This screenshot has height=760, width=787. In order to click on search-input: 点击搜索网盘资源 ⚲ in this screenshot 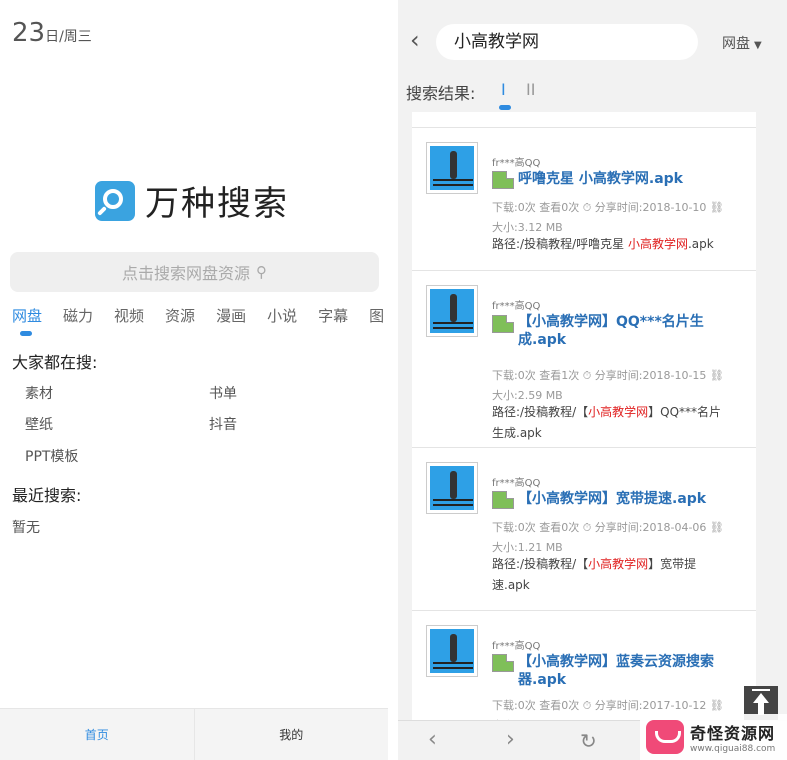, I will do `click(194, 272)`.